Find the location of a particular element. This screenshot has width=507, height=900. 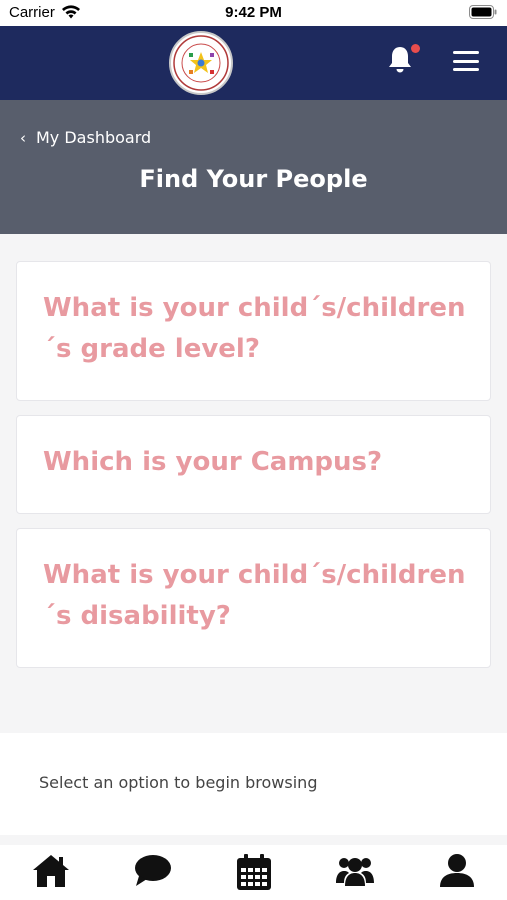

back-link: ‹ My Dashboard is located at coordinates (85, 137).